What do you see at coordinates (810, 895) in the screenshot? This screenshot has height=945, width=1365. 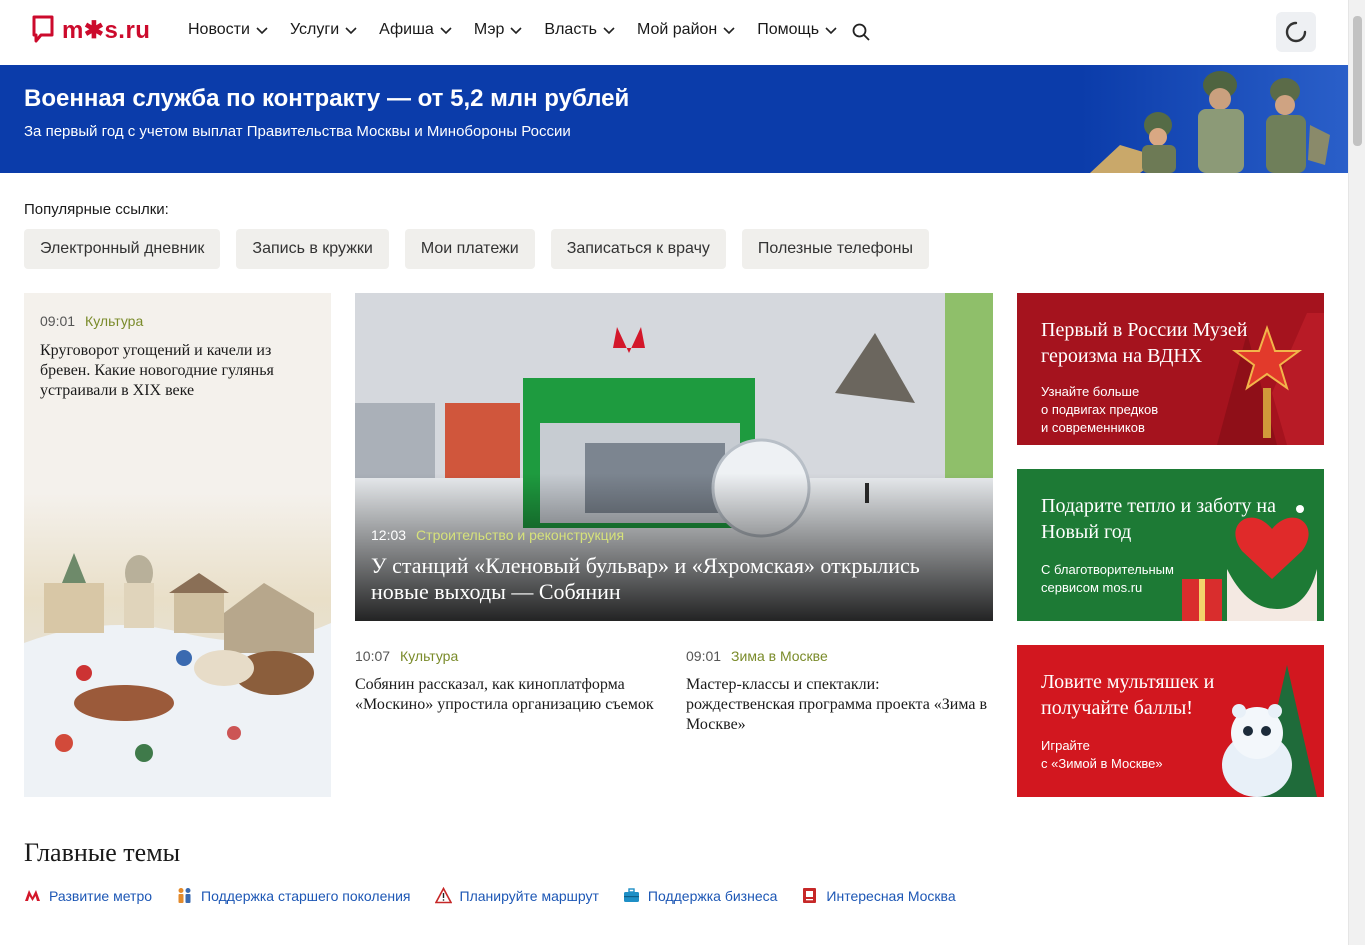 I see `book-icon` at bounding box center [810, 895].